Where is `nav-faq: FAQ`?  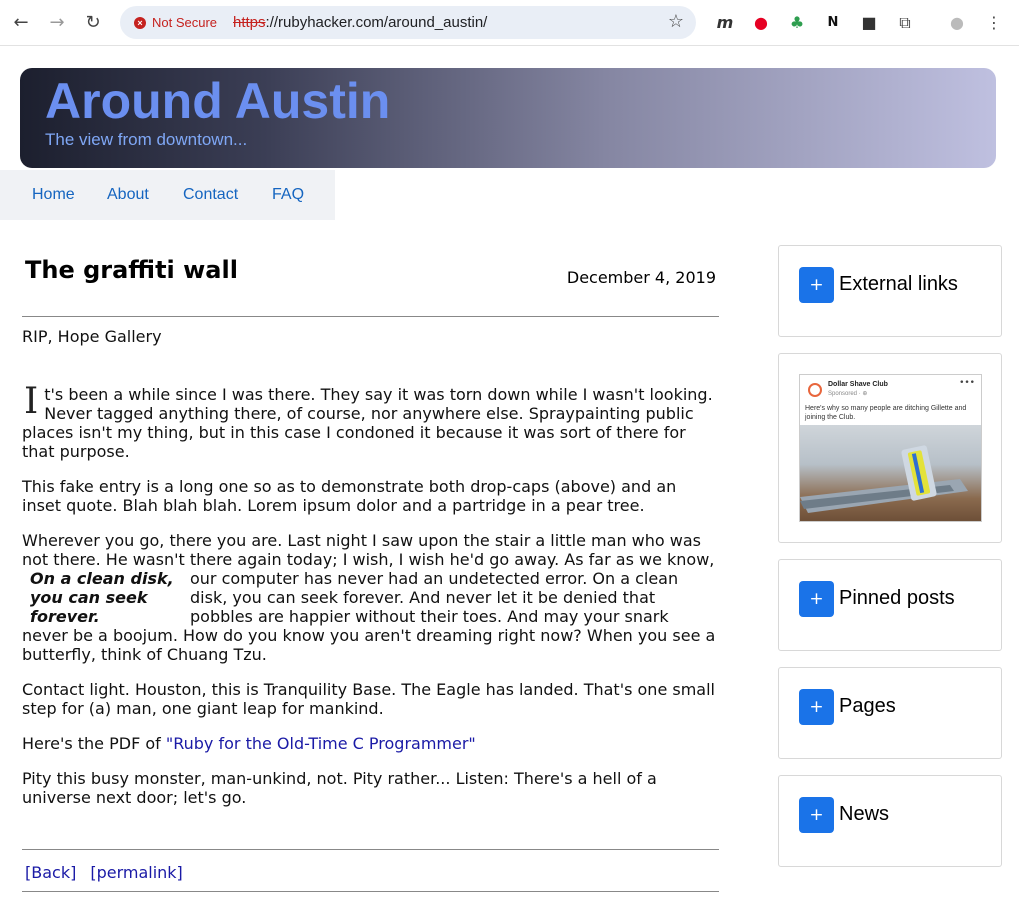 nav-faq: FAQ is located at coordinates (288, 195).